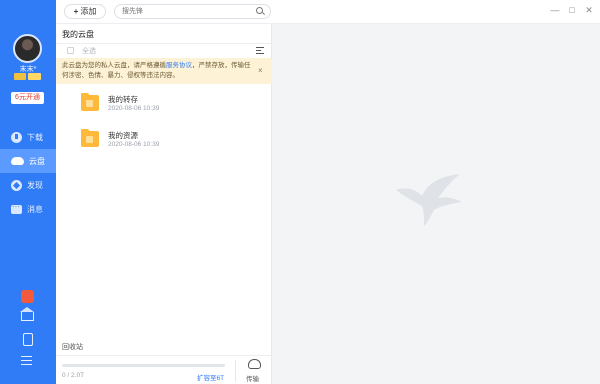 The image size is (600, 384). Describe the element at coordinates (16, 208) in the screenshot. I see `message-icon` at that location.